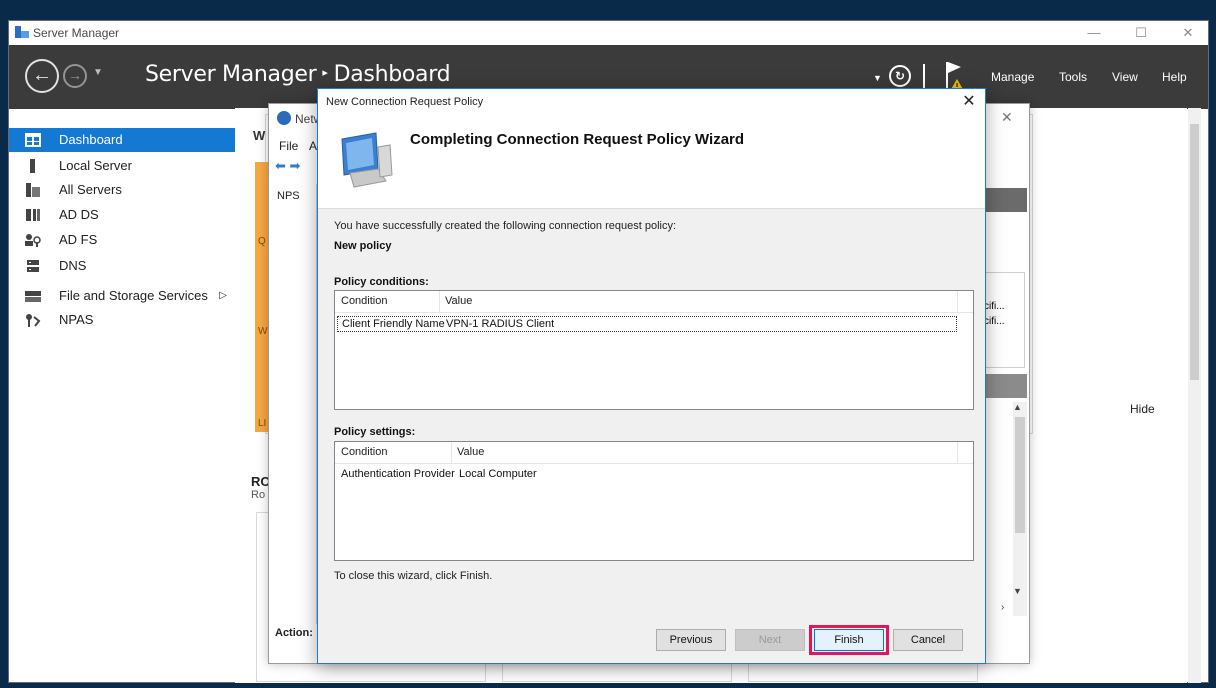  I want to click on chevron-right-icon: ▷, so click(223, 296).